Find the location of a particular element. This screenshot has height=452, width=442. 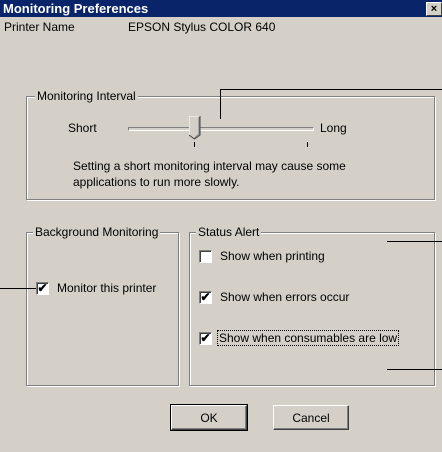

callout-line-status-alert-bottom is located at coordinates (414, 369).